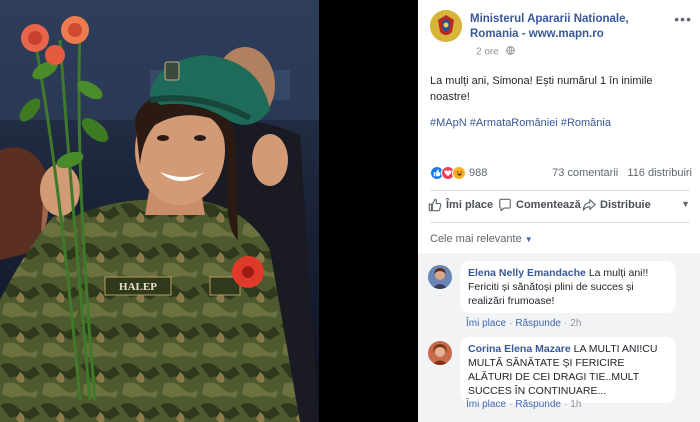  What do you see at coordinates (548, 205) in the screenshot?
I see `comment-button-label: Comentează` at bounding box center [548, 205].